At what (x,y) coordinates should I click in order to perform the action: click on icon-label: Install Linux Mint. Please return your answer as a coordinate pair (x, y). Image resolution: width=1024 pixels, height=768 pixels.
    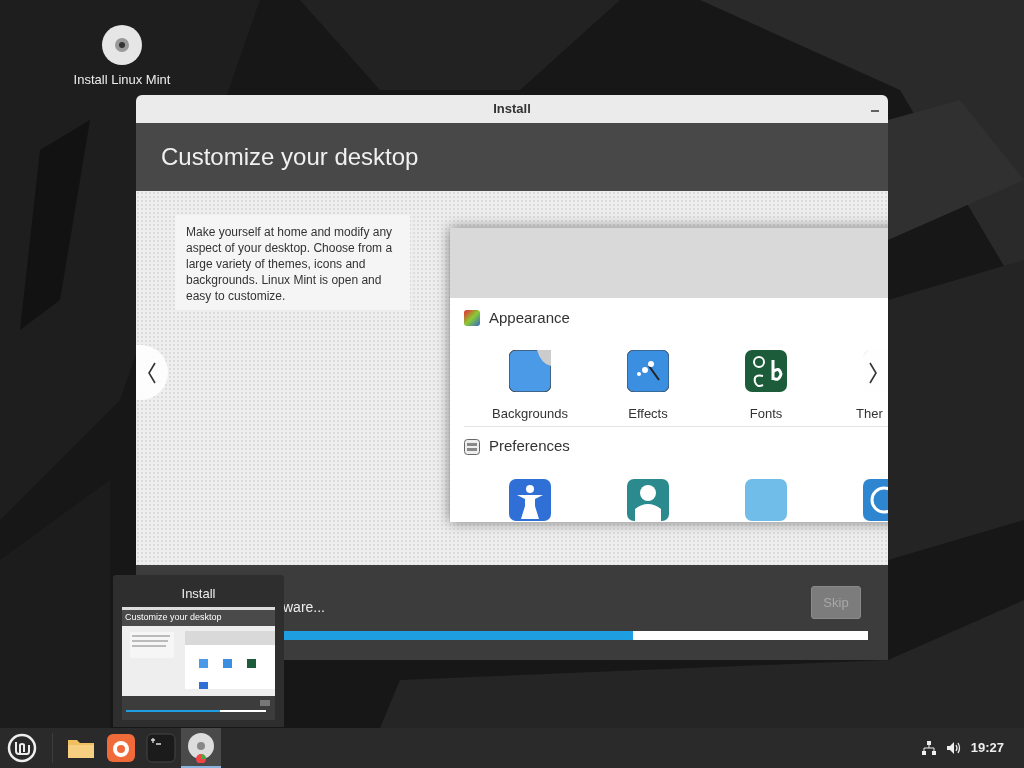
    Looking at the image, I should click on (122, 80).